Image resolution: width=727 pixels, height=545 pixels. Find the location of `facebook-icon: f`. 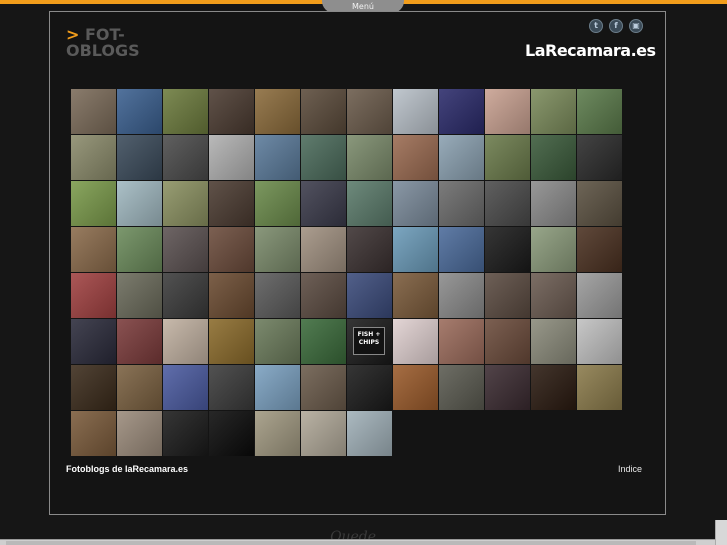

facebook-icon: f is located at coordinates (616, 26).